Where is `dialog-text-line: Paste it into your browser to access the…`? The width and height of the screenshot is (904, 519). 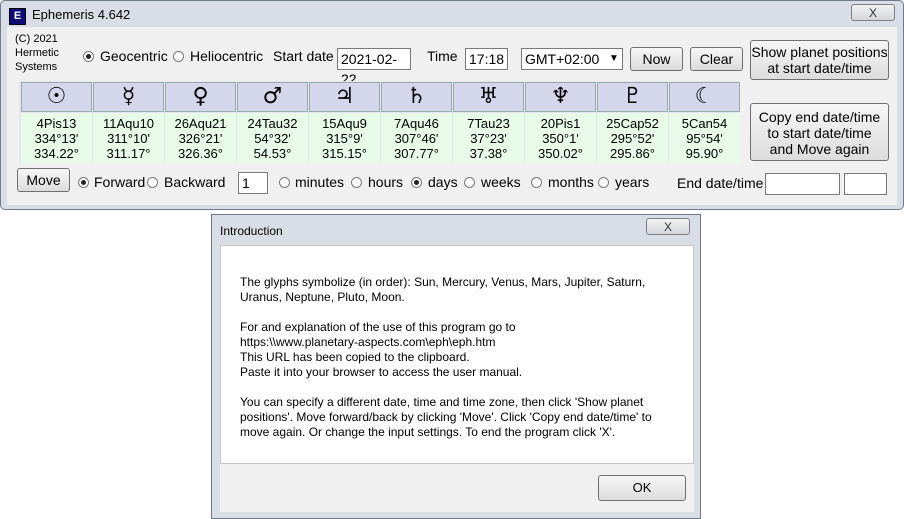 dialog-text-line: Paste it into your browser to access the… is located at coordinates (381, 372).